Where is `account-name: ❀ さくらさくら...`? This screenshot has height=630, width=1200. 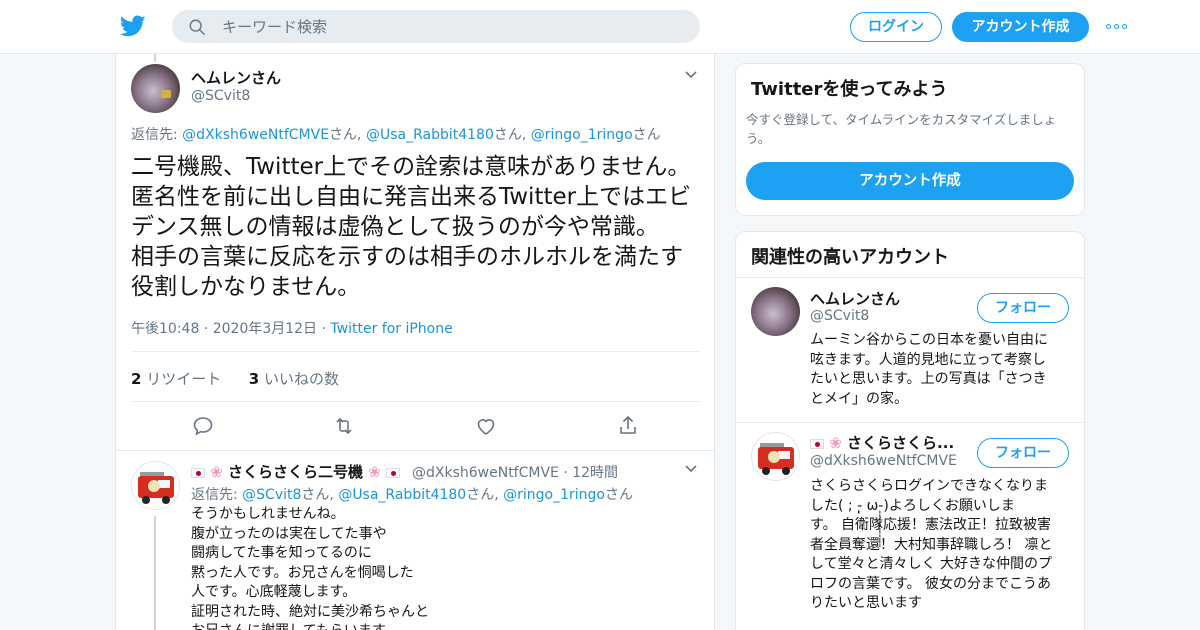 account-name: ❀ さくらさくら... is located at coordinates (882, 442).